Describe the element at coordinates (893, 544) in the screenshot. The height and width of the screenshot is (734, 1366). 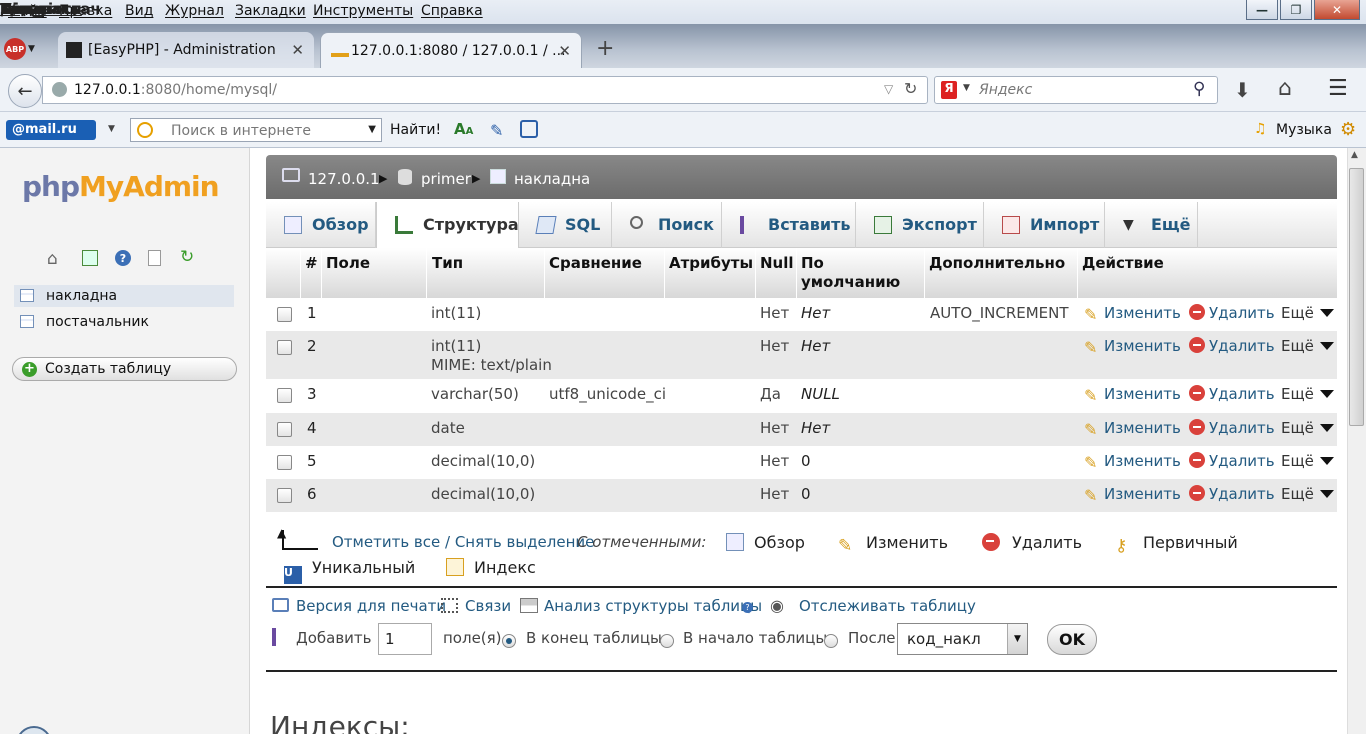
I see `bulk-edit-button: ✎ Изменить` at that location.